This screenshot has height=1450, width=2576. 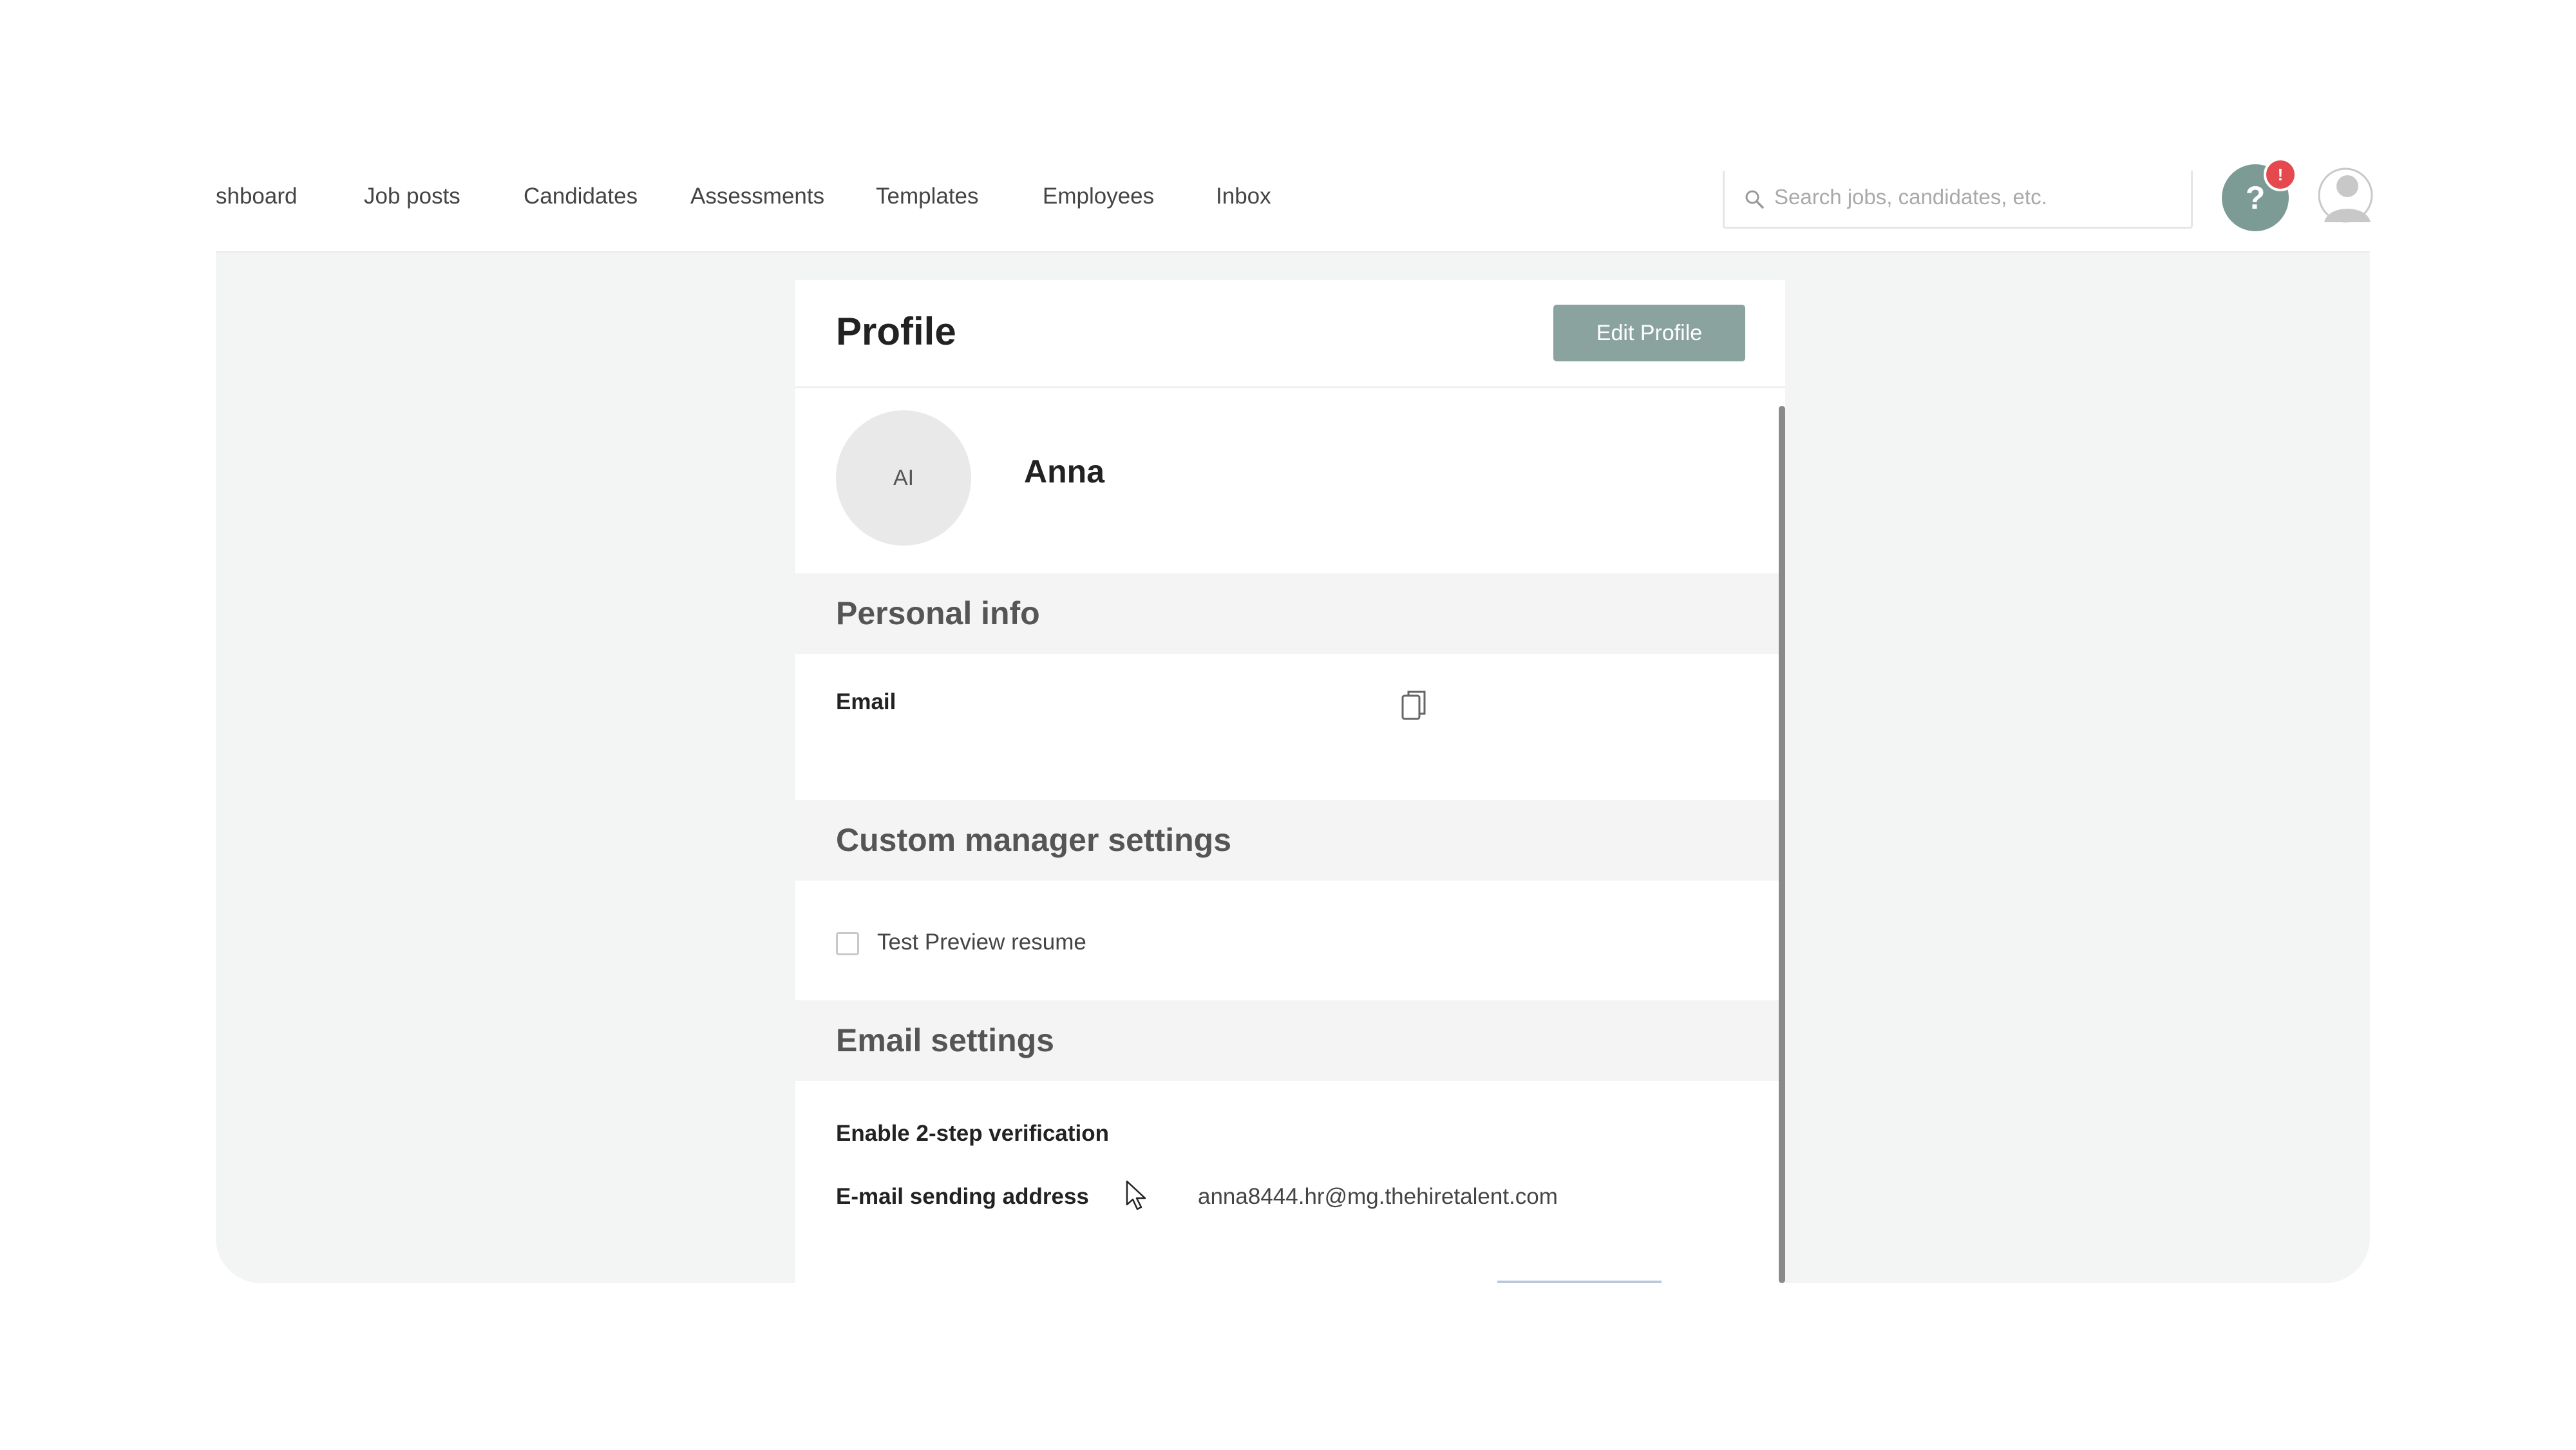 What do you see at coordinates (847, 944) in the screenshot?
I see `test-preview-resume-checkbox` at bounding box center [847, 944].